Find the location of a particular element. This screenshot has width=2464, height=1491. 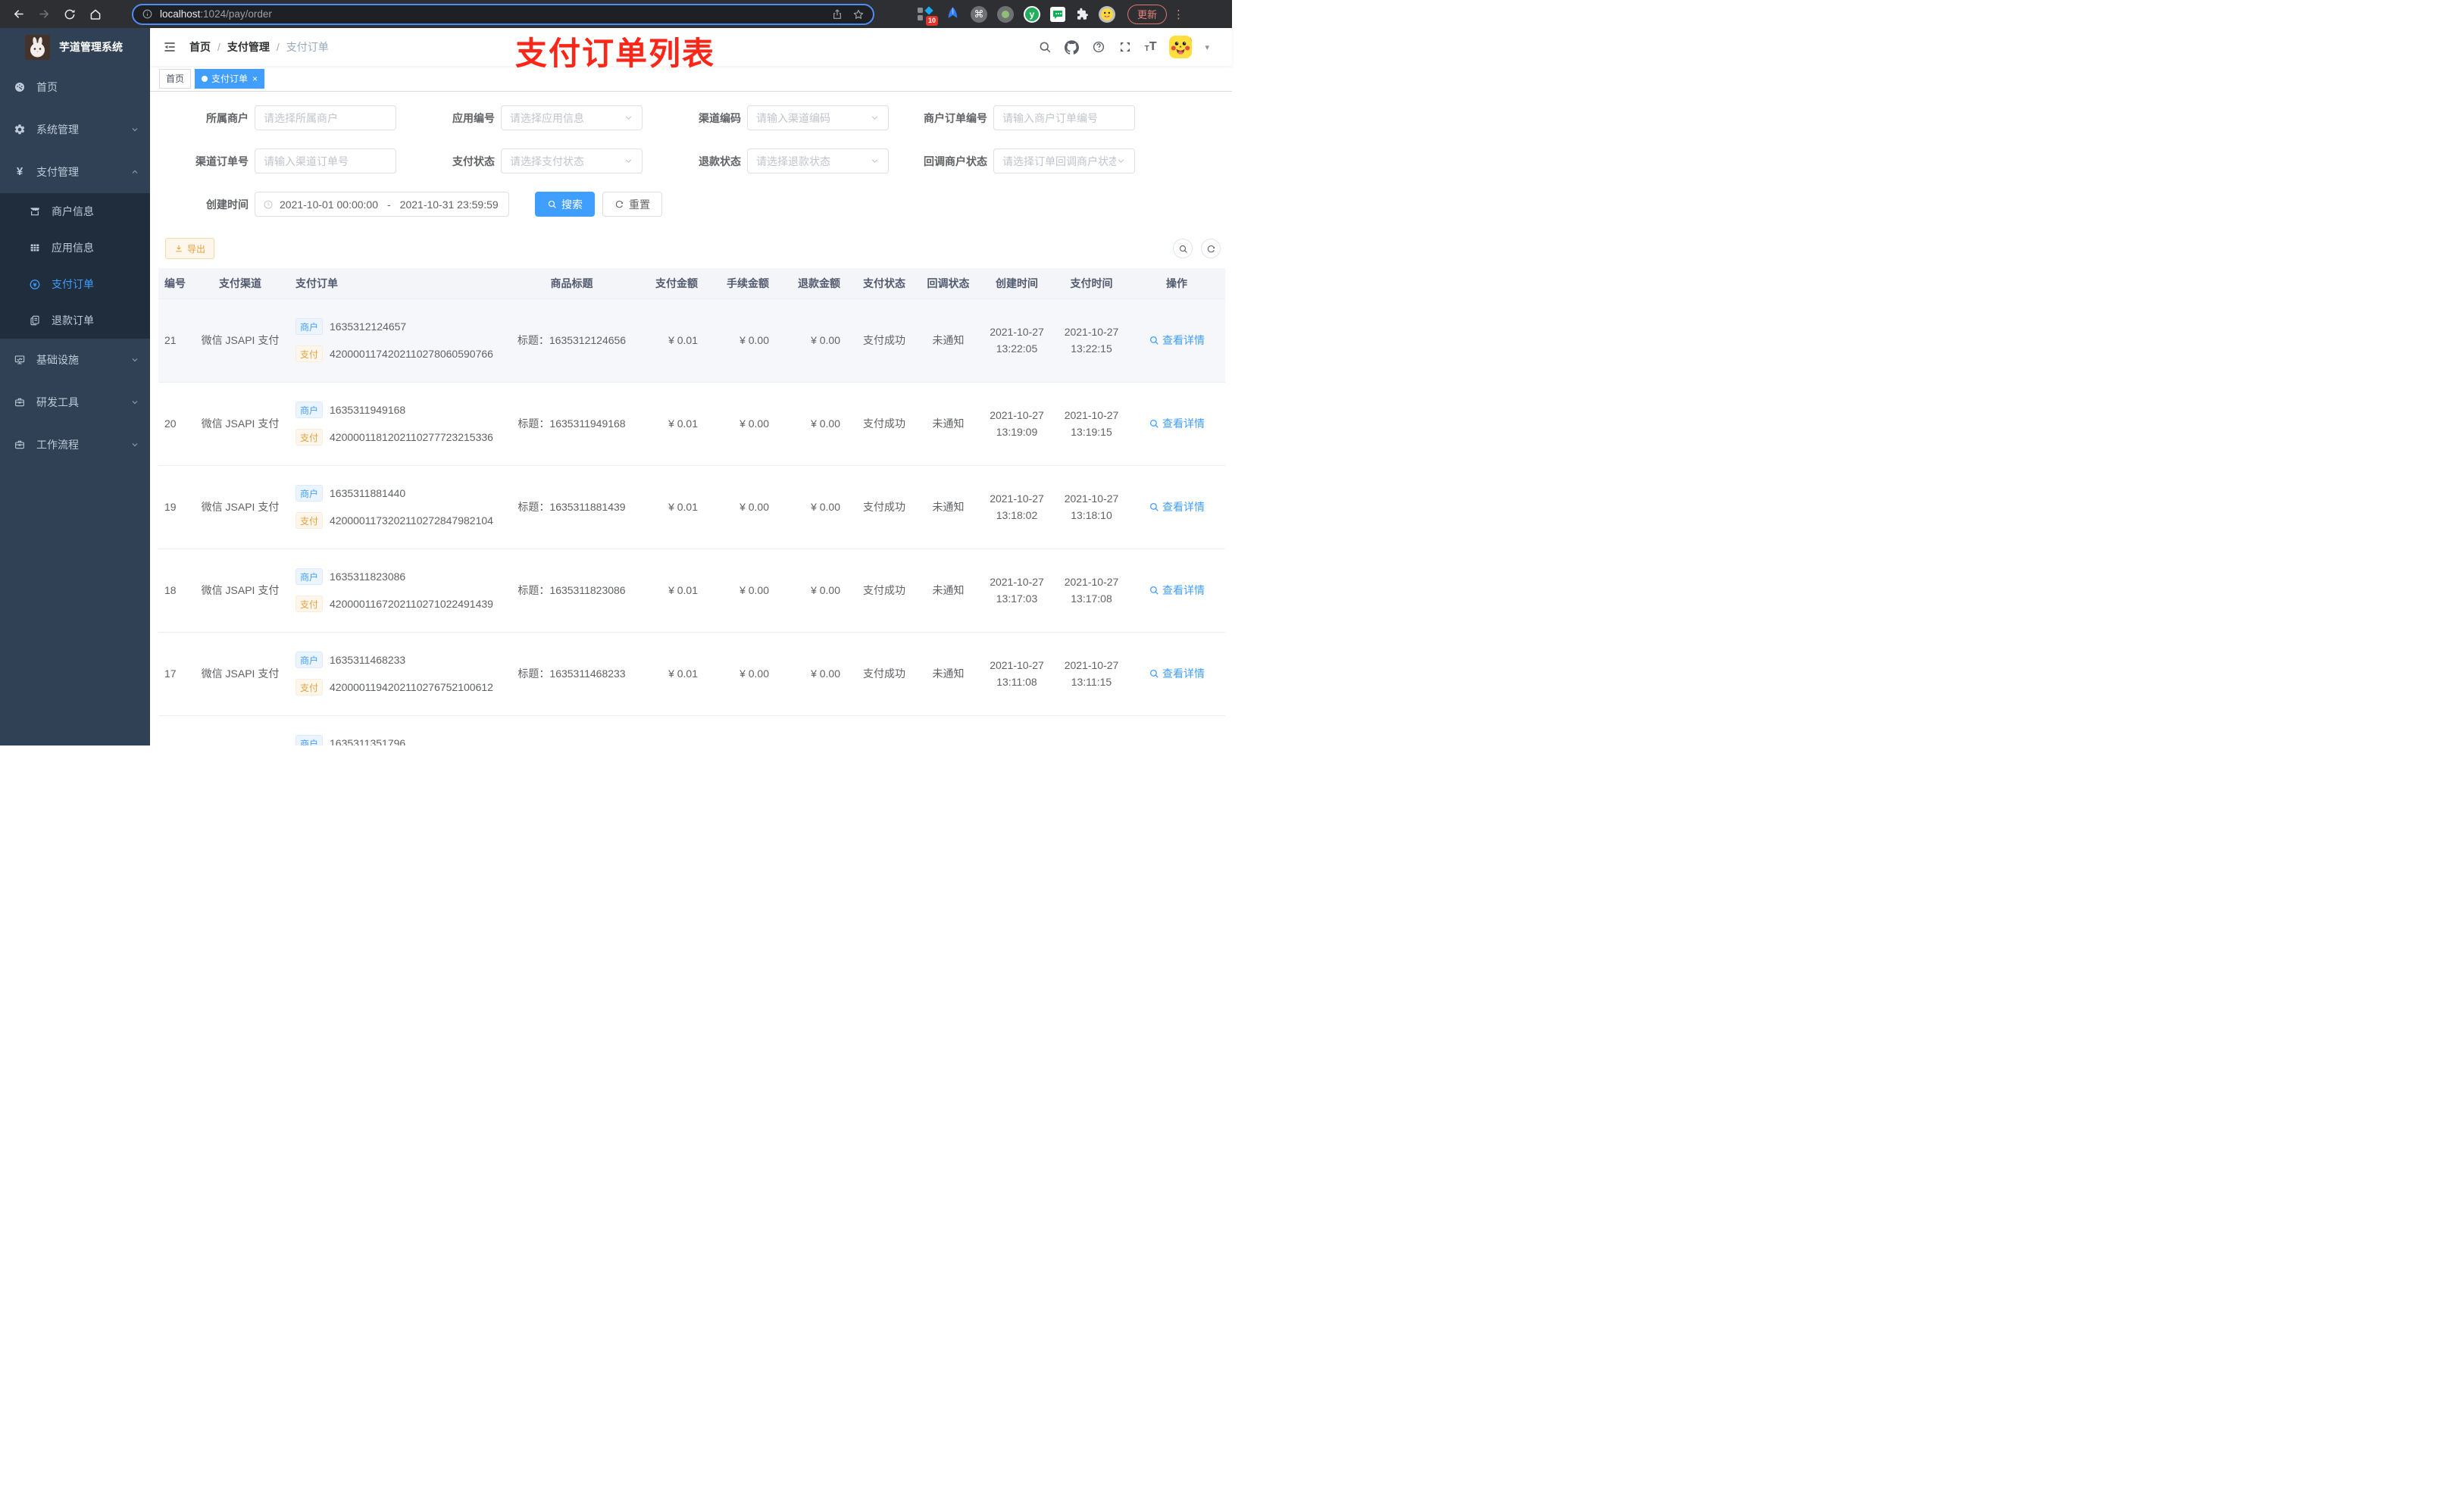

sidebar-item-label: 系统管理 is located at coordinates (57, 129).